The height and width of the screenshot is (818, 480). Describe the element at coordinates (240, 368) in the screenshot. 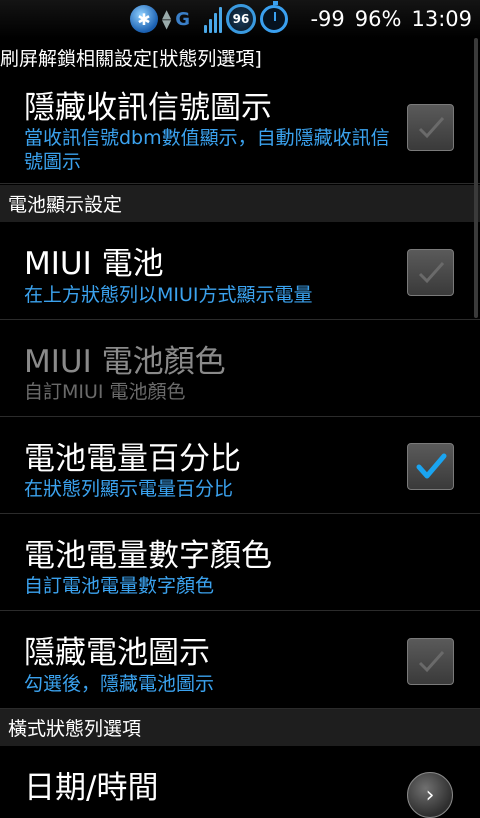

I see `list-item-miui-battery-color: MIUI 電池顏色 自訂MIUI 電池顏色` at that location.